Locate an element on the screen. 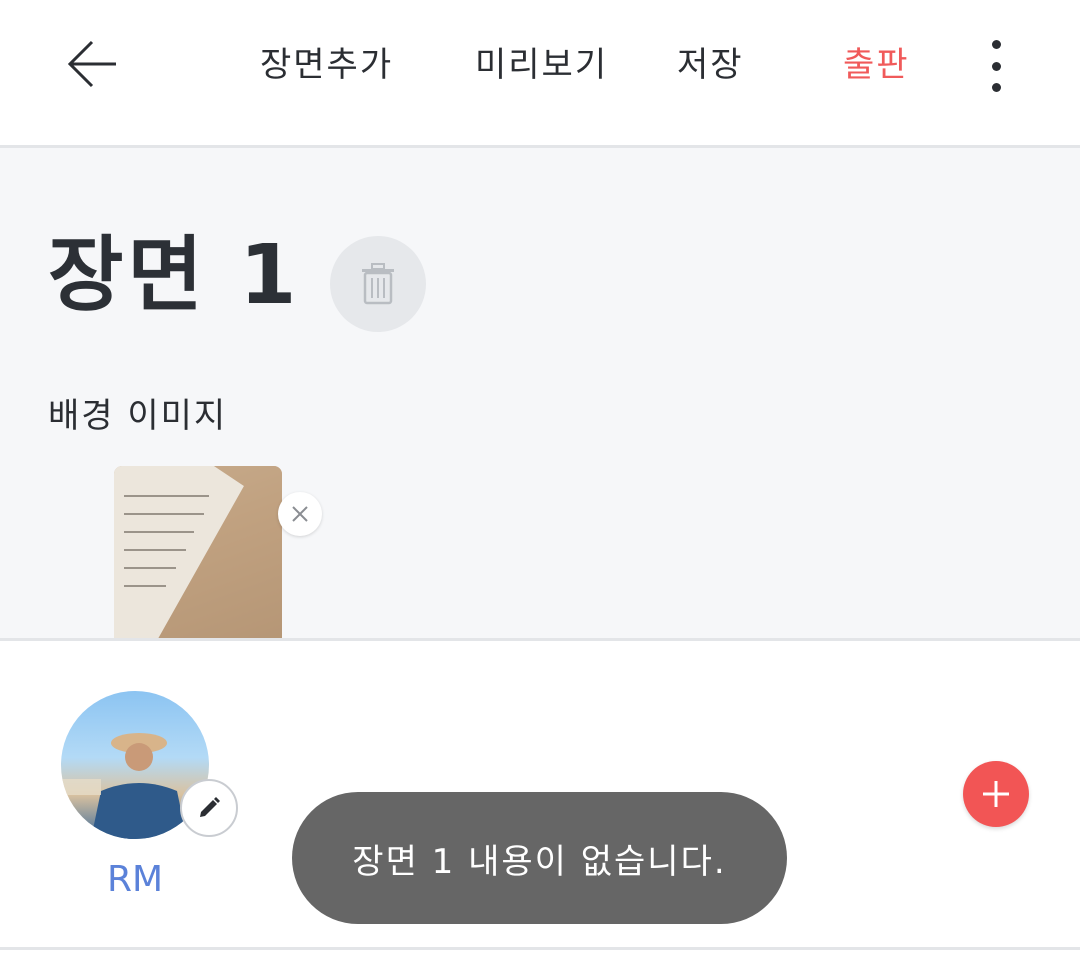 The width and height of the screenshot is (1080, 965). add-character-button is located at coordinates (996, 794).